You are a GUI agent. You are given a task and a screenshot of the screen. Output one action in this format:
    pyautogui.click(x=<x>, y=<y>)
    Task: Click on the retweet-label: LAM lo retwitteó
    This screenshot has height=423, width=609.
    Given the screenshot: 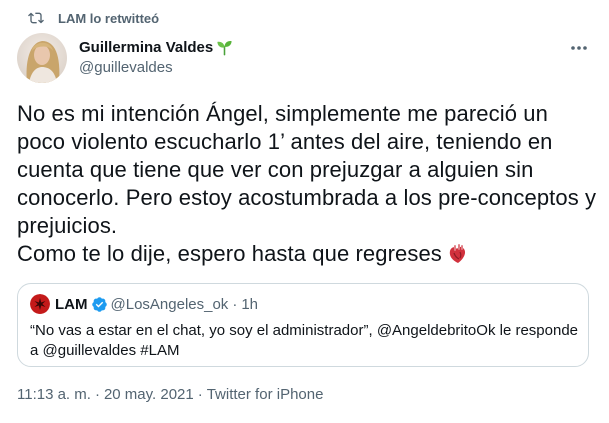 What is the action you would take?
    pyautogui.click(x=108, y=18)
    